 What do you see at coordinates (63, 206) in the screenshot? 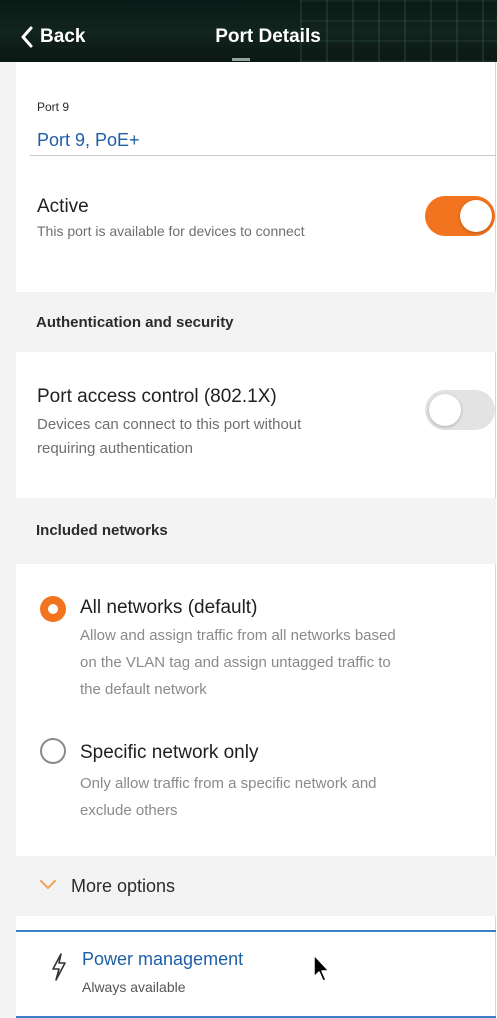
I see `active-title: Active` at bounding box center [63, 206].